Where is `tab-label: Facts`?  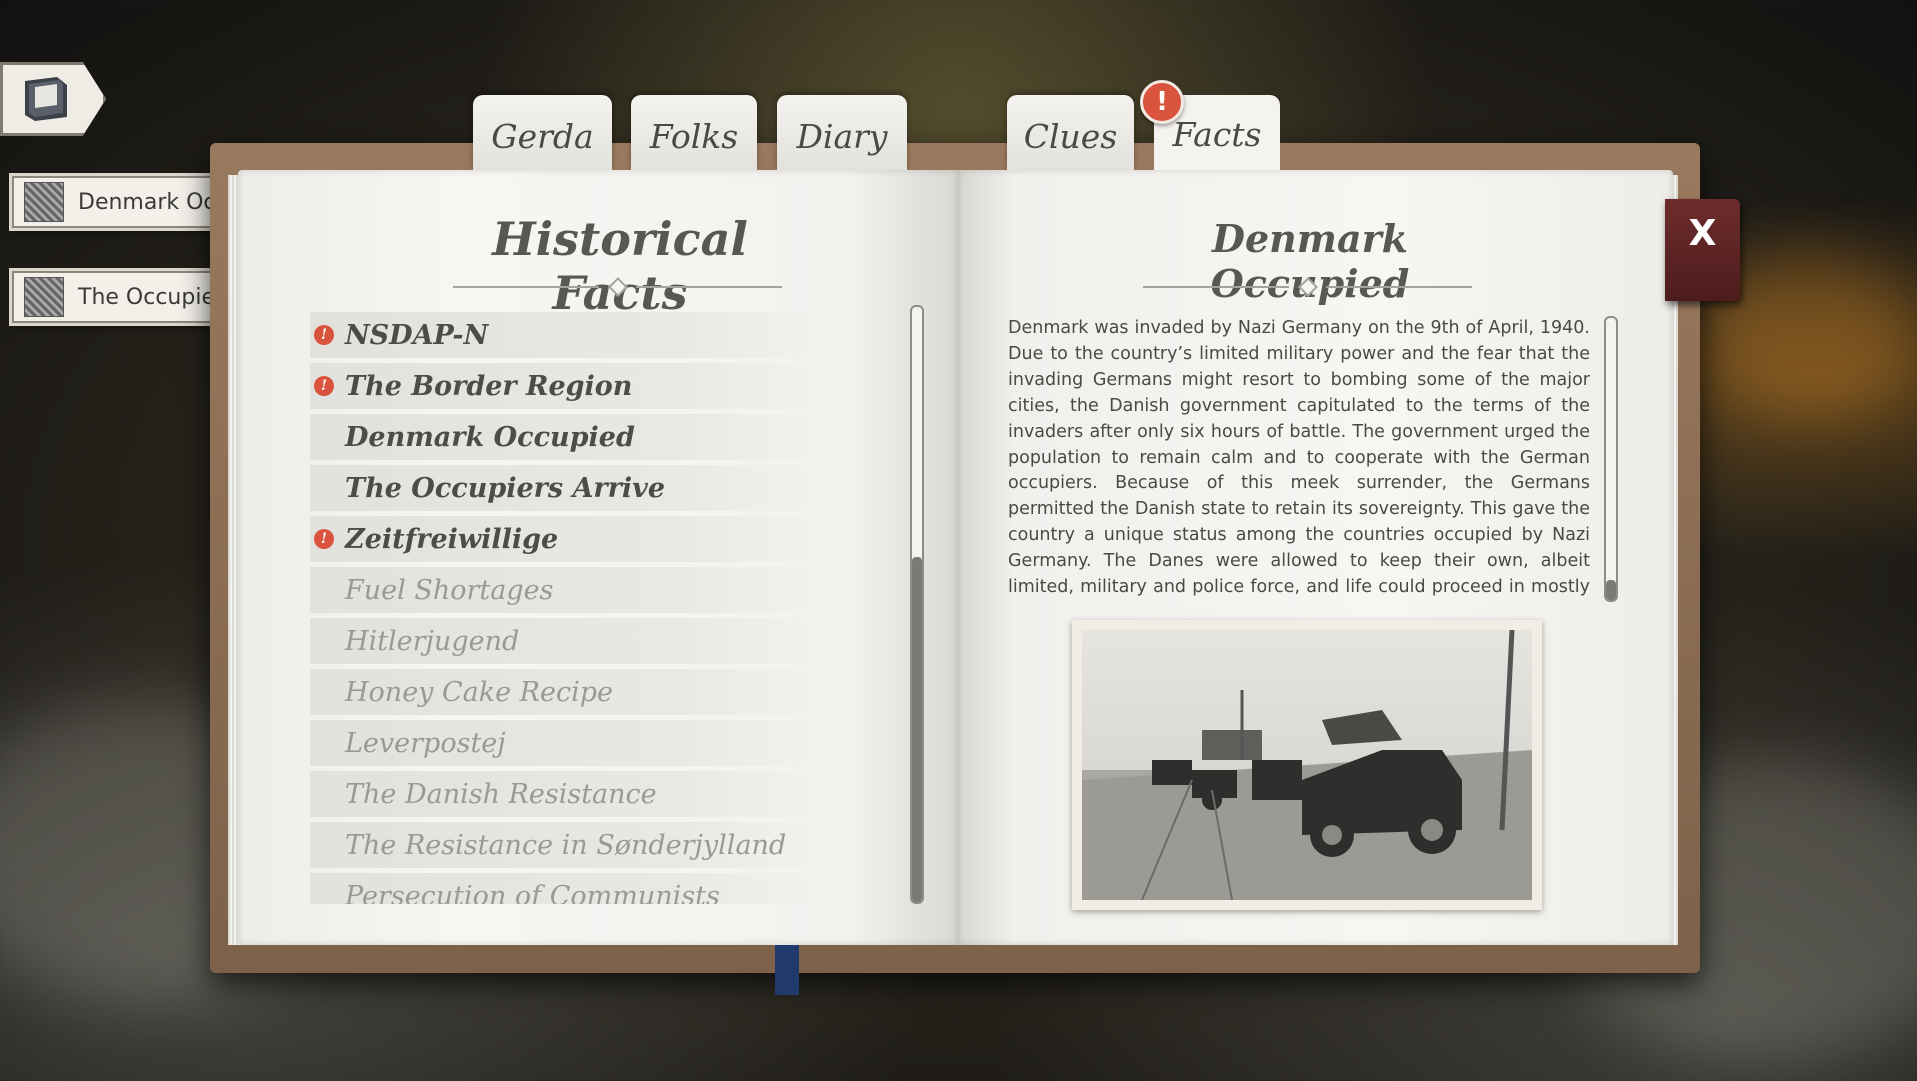 tab-label: Facts is located at coordinates (1217, 134).